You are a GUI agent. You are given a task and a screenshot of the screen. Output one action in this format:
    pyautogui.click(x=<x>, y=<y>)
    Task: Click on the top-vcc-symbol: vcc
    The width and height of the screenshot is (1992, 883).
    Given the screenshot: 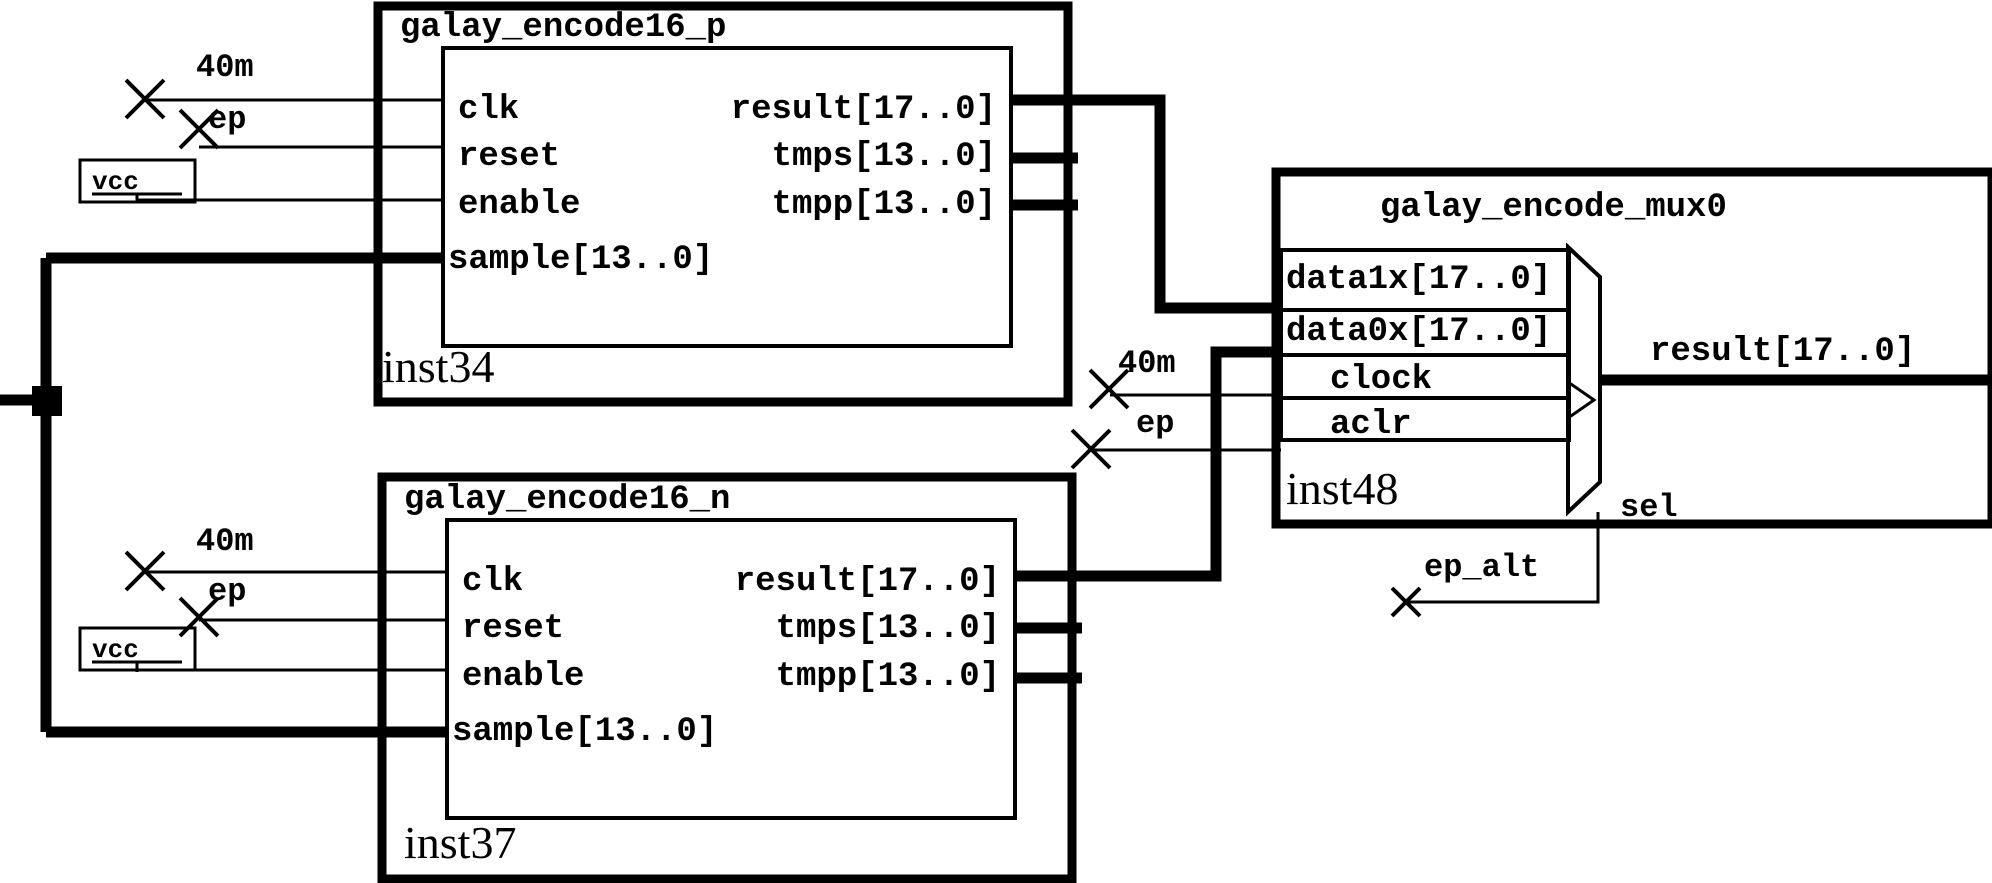 What is the action you would take?
    pyautogui.click(x=137, y=181)
    